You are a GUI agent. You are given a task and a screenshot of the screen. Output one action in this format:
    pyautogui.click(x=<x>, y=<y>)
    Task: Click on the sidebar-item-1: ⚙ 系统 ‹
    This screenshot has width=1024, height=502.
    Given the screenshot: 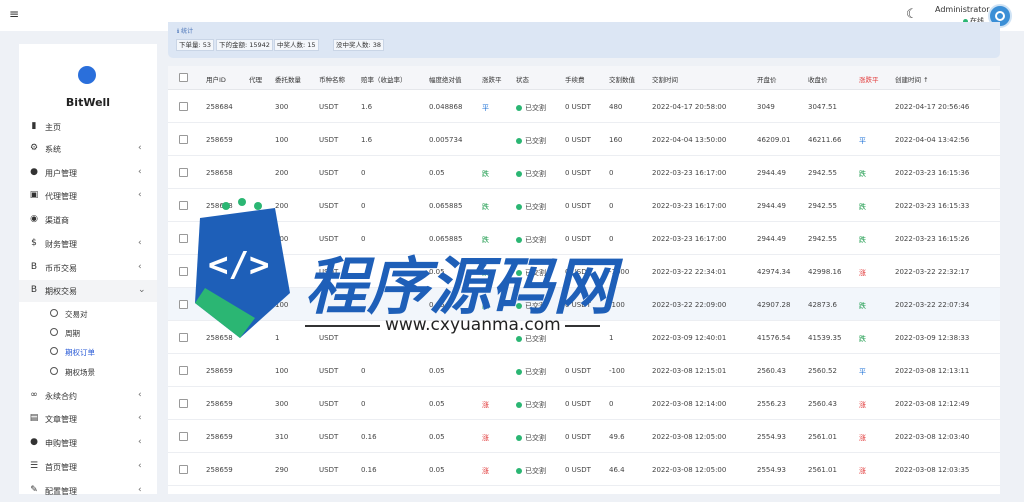 What is the action you would take?
    pyautogui.click(x=88, y=149)
    